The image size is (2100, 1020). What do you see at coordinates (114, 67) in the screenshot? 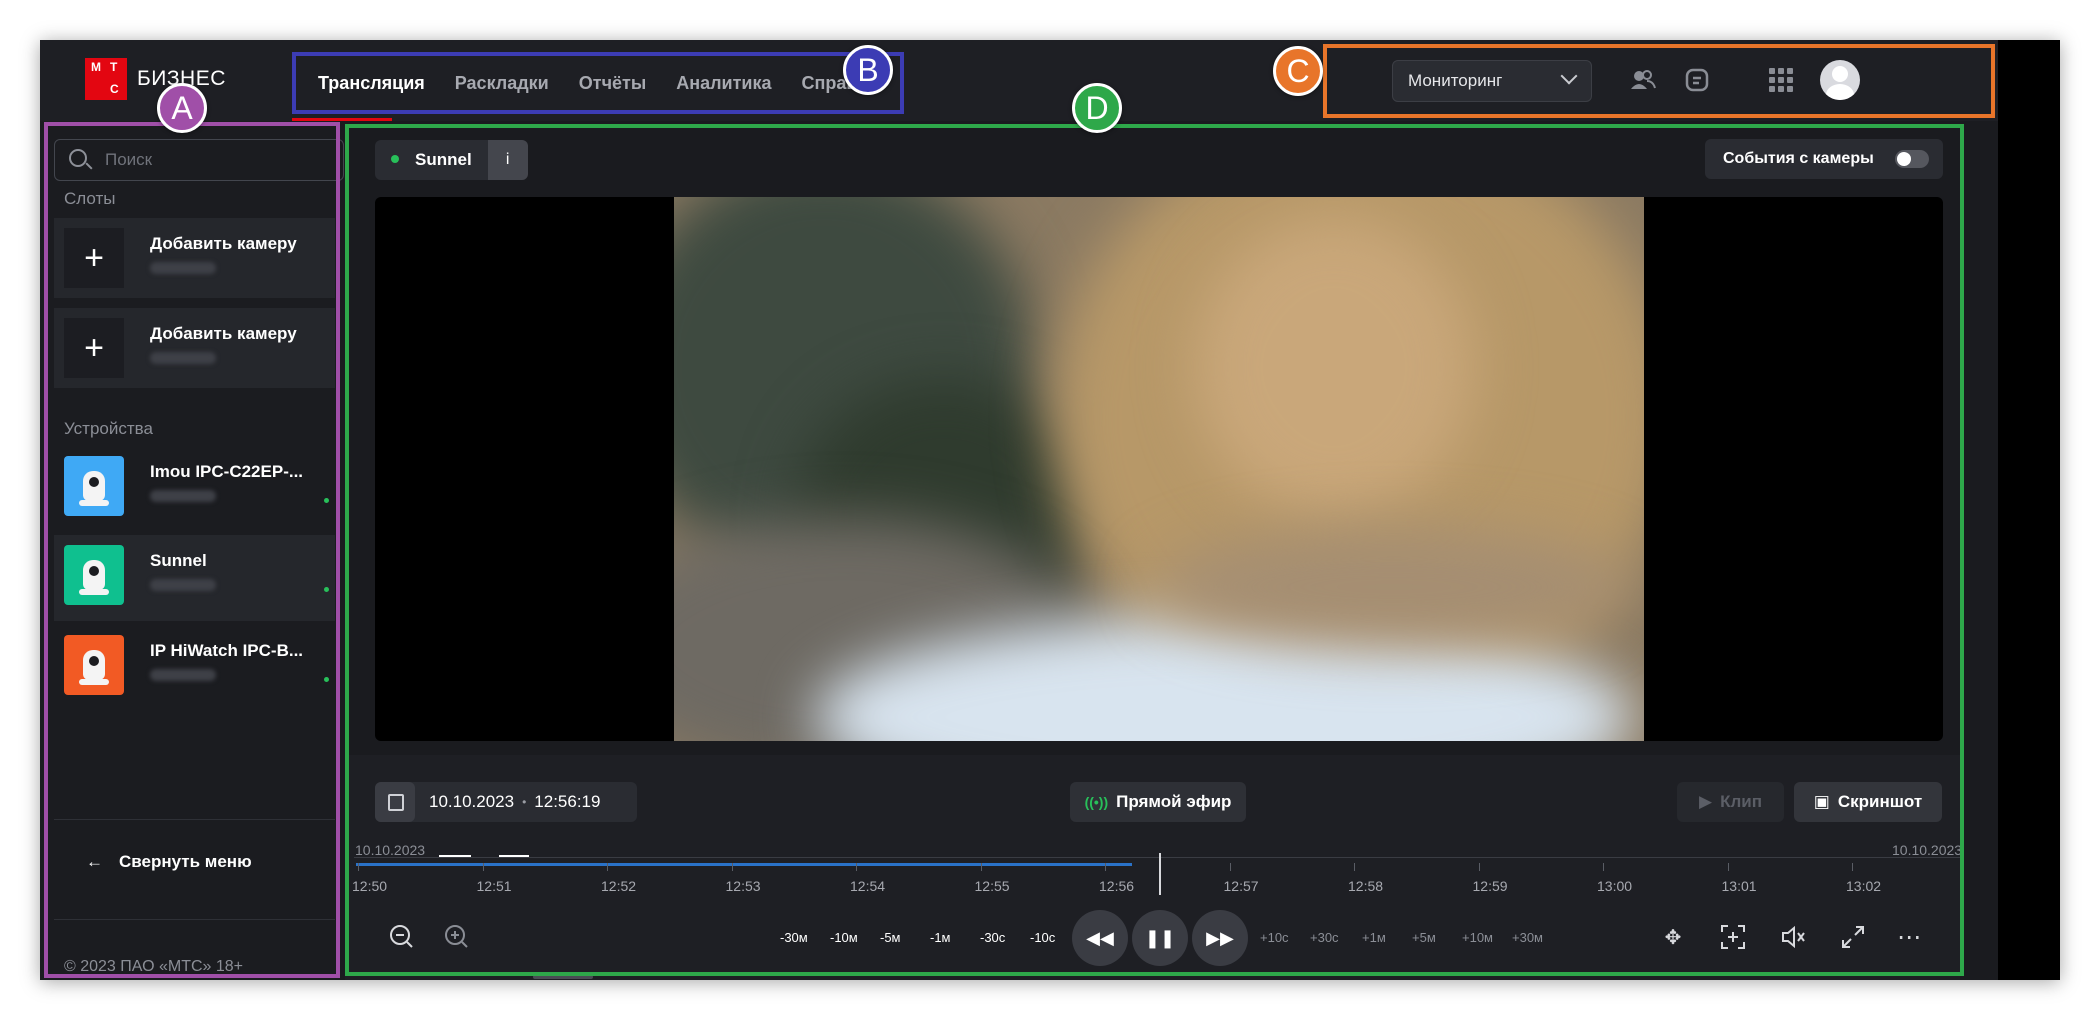
I see `logo-letter-t: Т` at bounding box center [114, 67].